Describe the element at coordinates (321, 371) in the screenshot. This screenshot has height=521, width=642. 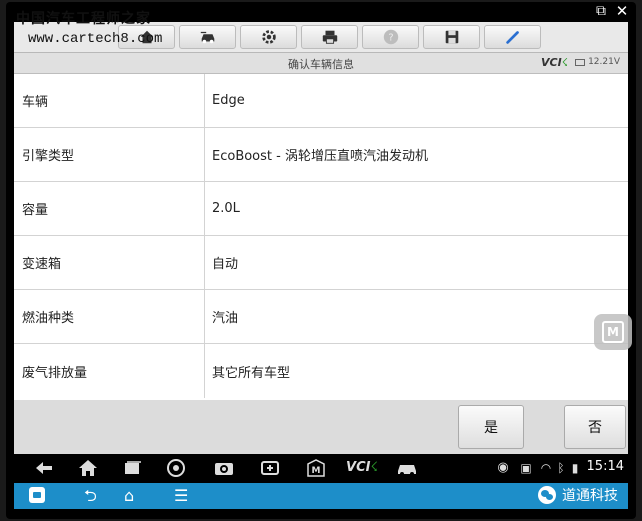
I see `table-row: 废气排放量 其它所有车型` at that location.